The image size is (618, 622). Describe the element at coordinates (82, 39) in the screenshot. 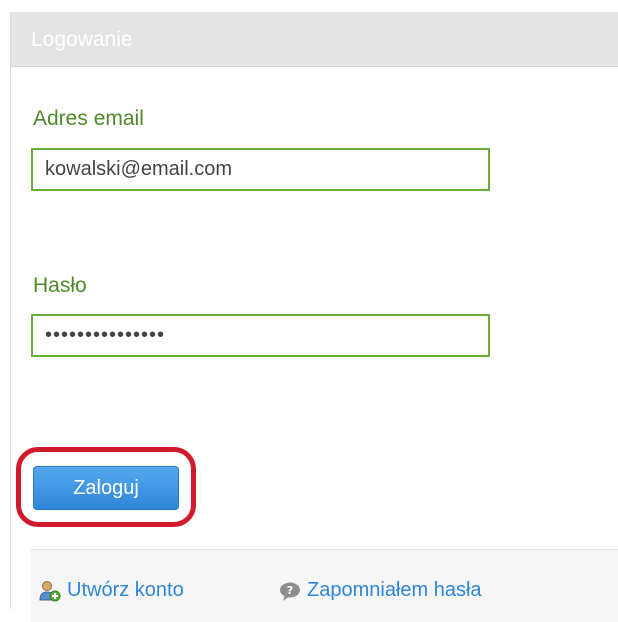

I see `panel-title: Logowanie` at that location.